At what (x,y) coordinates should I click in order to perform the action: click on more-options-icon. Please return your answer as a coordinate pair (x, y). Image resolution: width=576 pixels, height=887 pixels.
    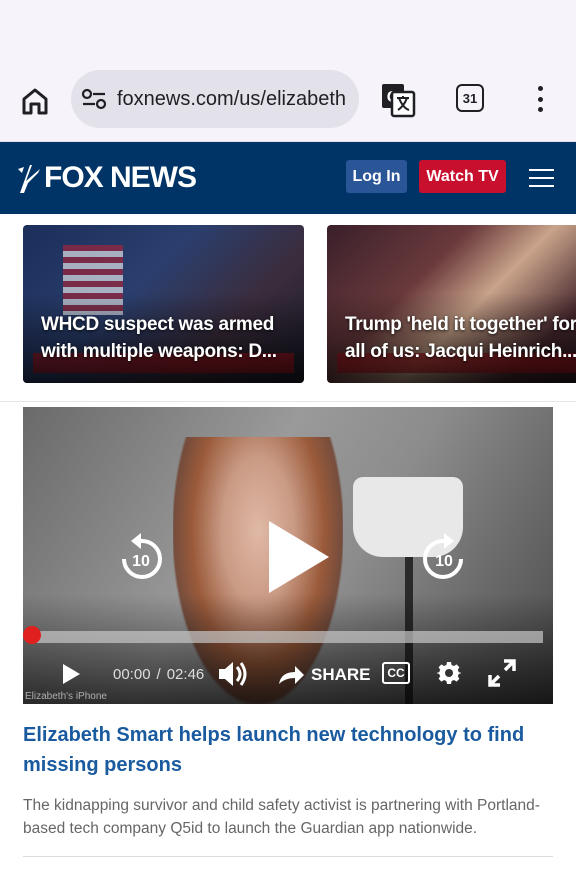
    Looking at the image, I should click on (540, 99).